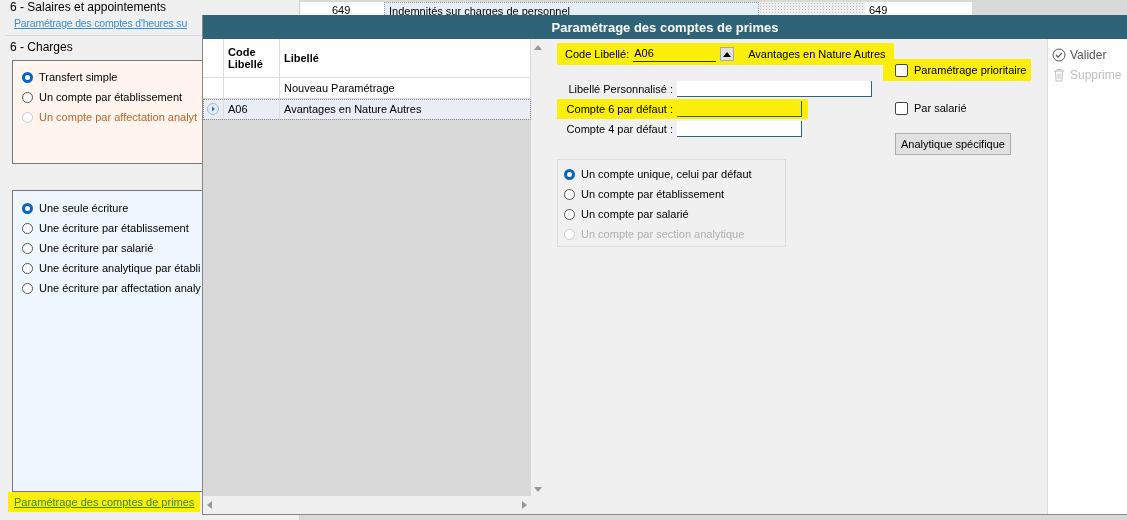 The image size is (1127, 520). I want to click on radio-label: Une écriture par affectation analy, so click(120, 288).